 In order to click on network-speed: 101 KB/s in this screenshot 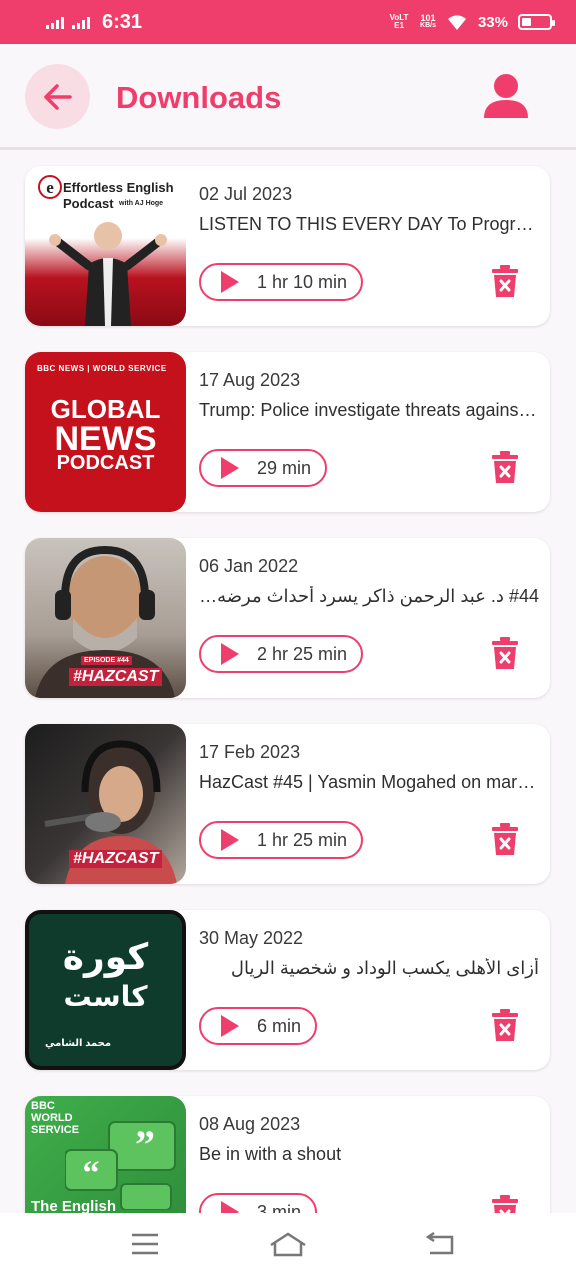, I will do `click(428, 22)`.